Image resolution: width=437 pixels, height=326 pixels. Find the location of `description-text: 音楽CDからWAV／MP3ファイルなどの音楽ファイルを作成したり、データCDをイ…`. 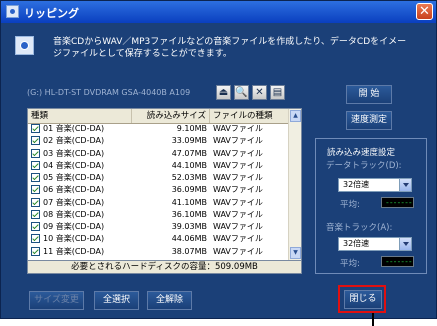

description-text: 音楽CDからWAV／MP3ファイルなどの音楽ファイルを作成したり、データCDをイ… is located at coordinates (230, 48).